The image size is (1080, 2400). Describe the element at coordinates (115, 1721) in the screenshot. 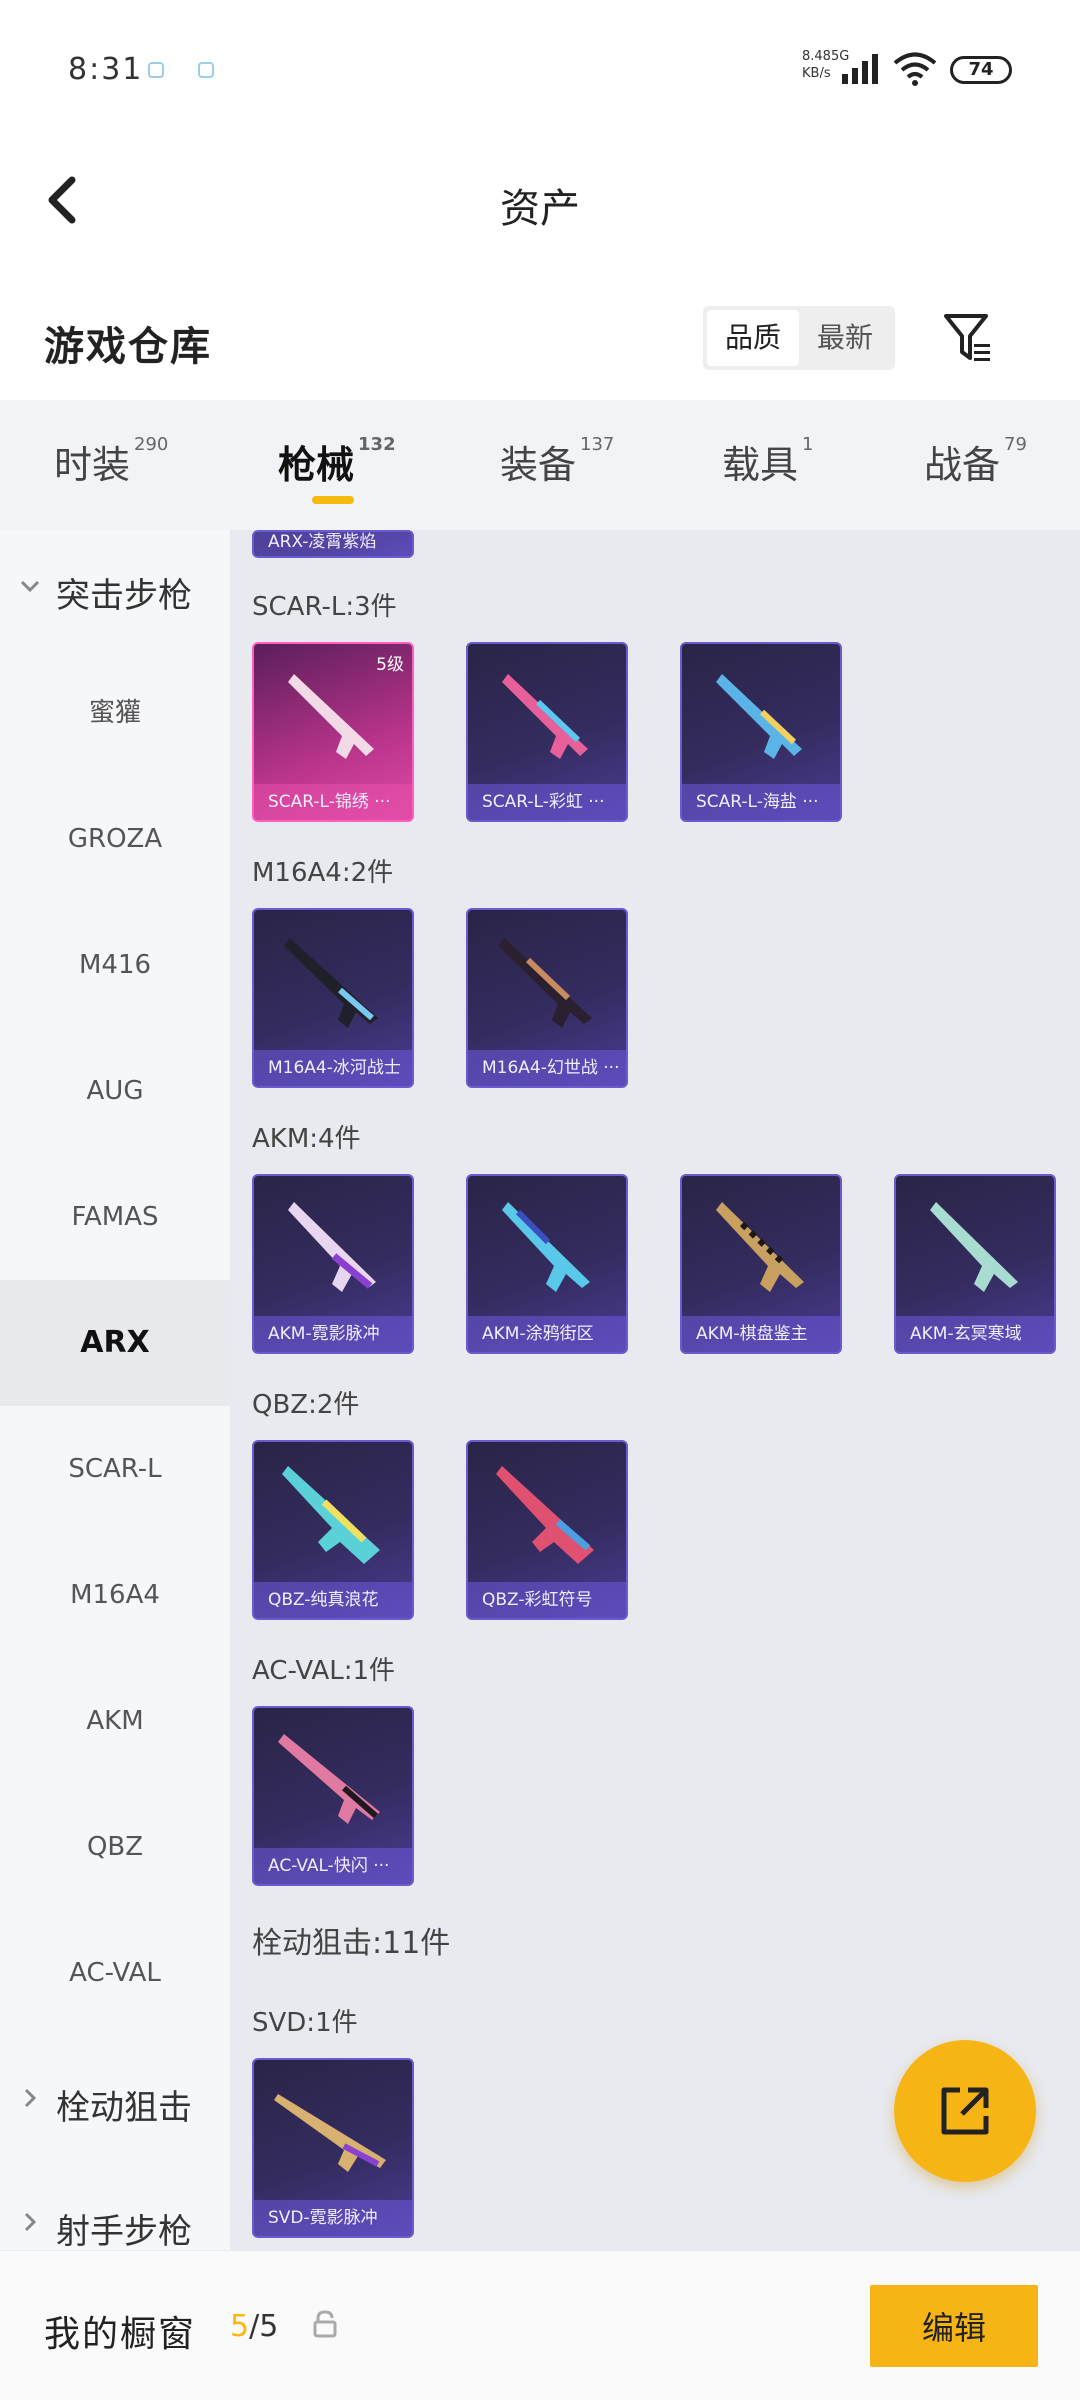

I see `sidebar-item: AKM` at that location.